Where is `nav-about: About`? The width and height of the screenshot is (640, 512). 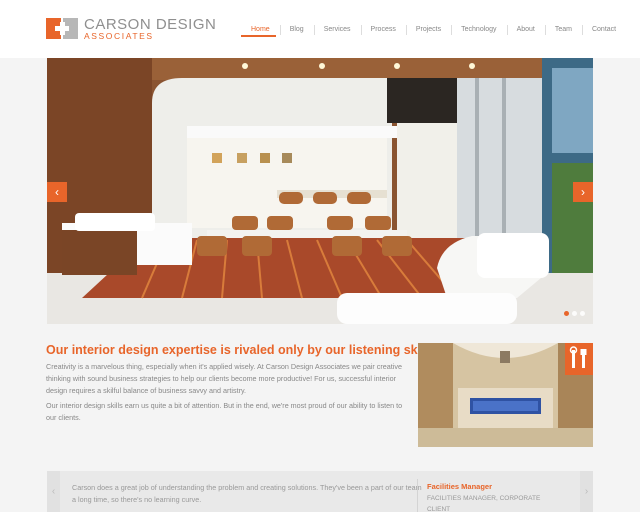
nav-about: About is located at coordinates (525, 30).